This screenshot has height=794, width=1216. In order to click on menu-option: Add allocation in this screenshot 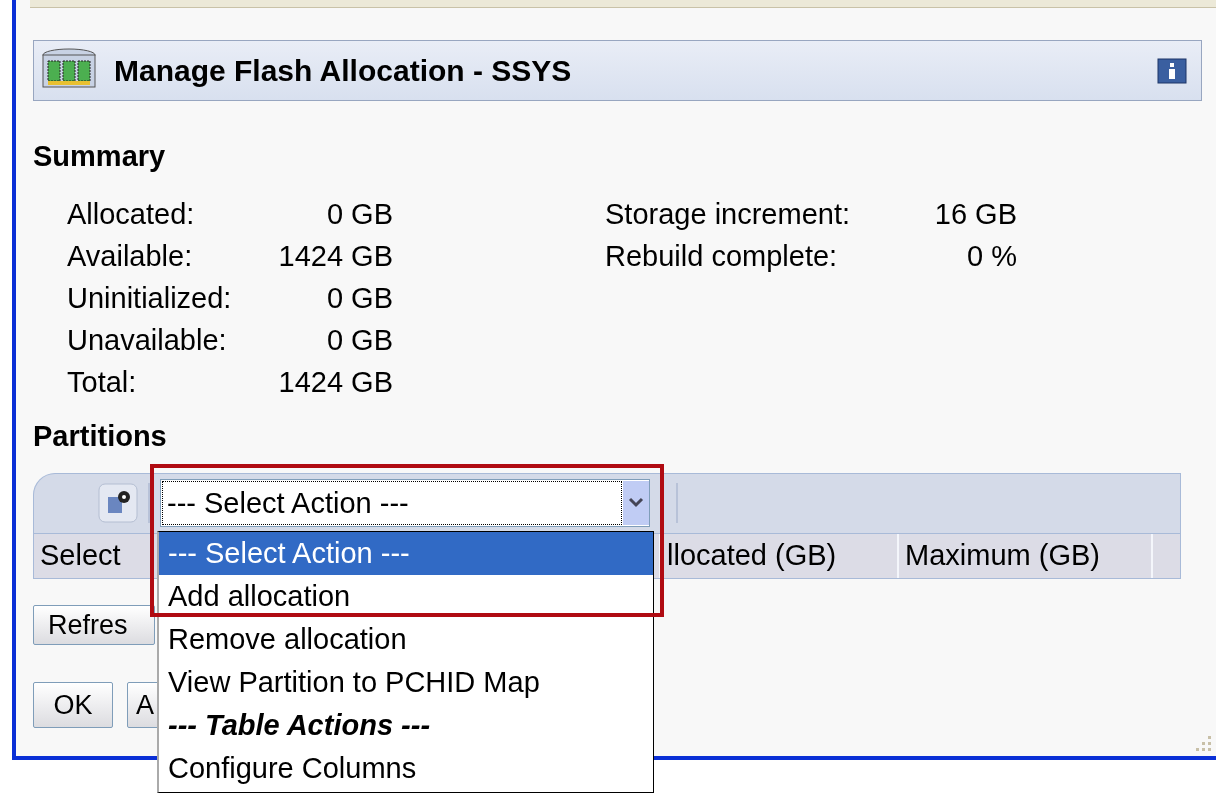, I will do `click(406, 596)`.